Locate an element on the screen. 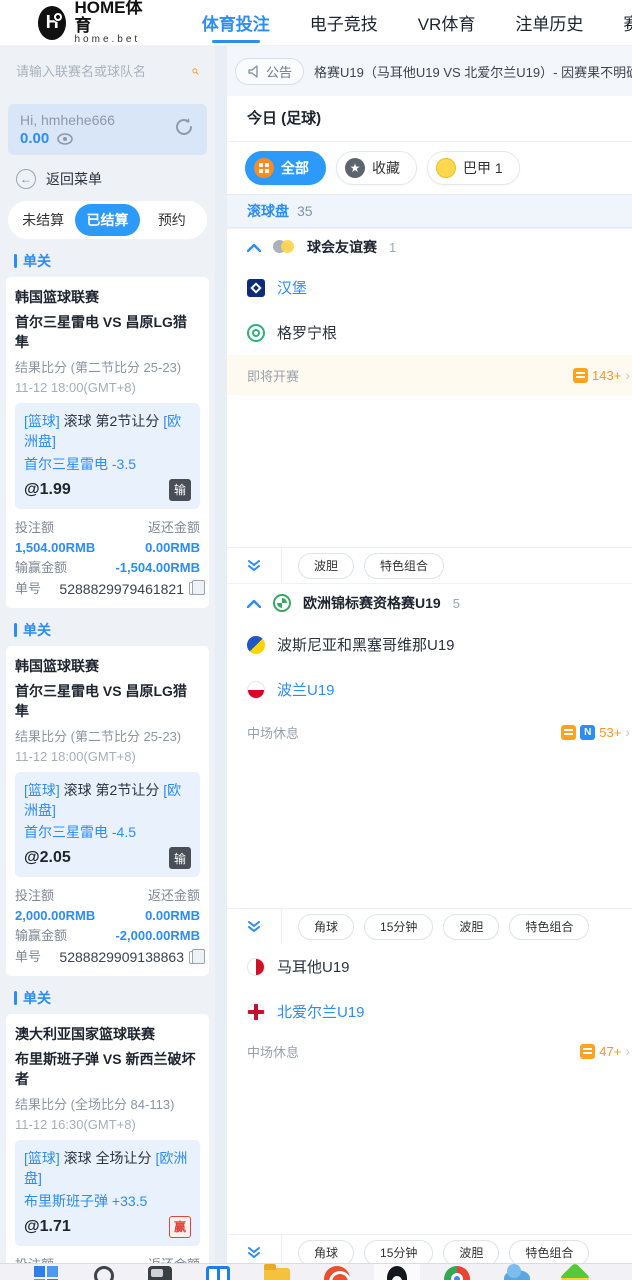  cloud-app-icon is located at coordinates (517, 1272).